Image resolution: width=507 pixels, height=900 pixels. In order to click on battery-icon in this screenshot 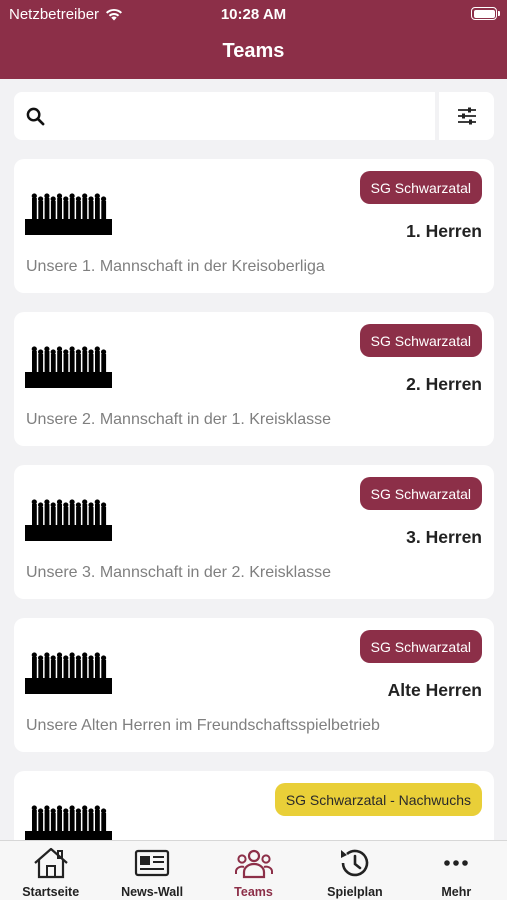, I will do `click(485, 13)`.